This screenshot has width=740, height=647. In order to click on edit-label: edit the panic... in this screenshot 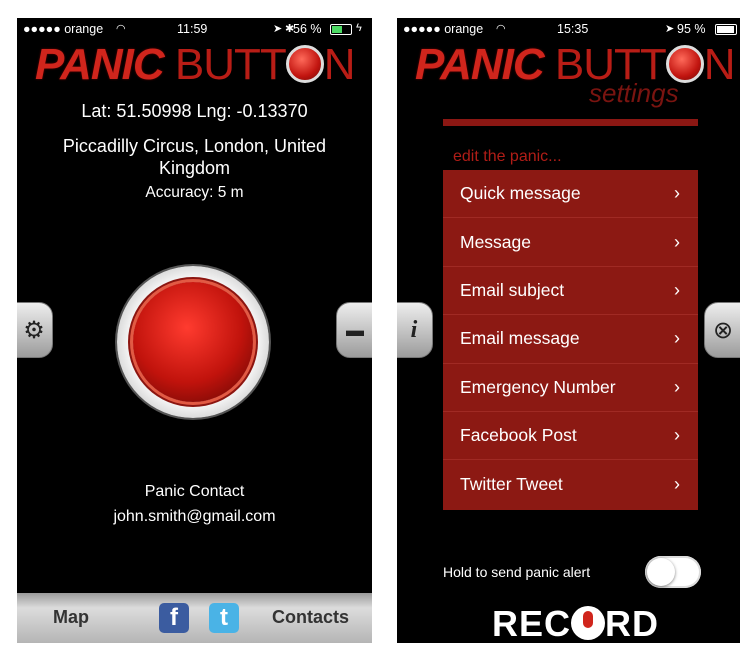, I will do `click(507, 156)`.